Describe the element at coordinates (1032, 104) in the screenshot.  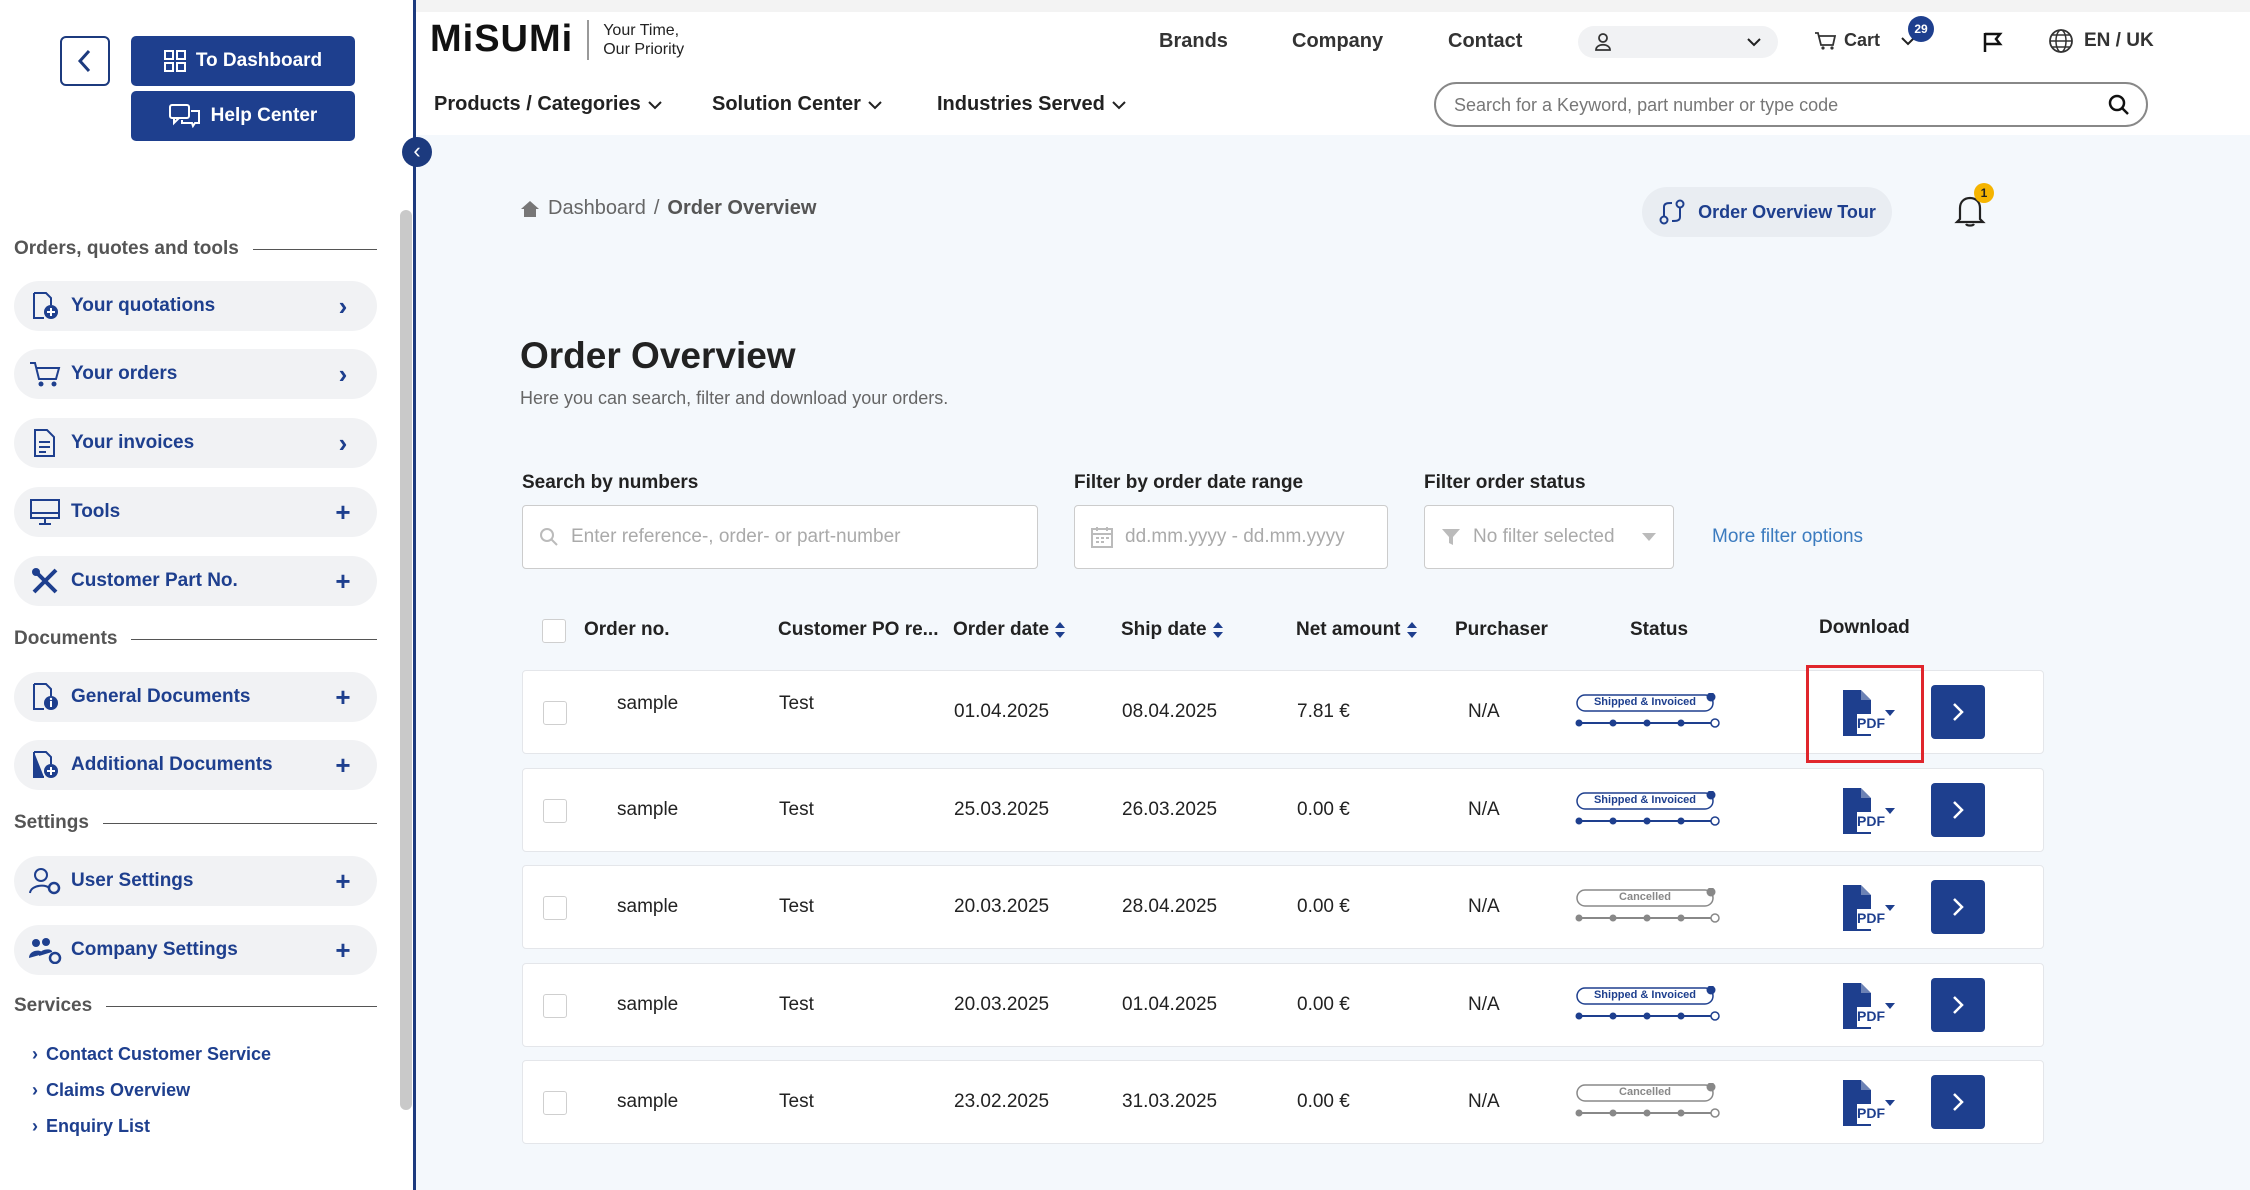
I see `menu-industries-served: Industries Served` at that location.